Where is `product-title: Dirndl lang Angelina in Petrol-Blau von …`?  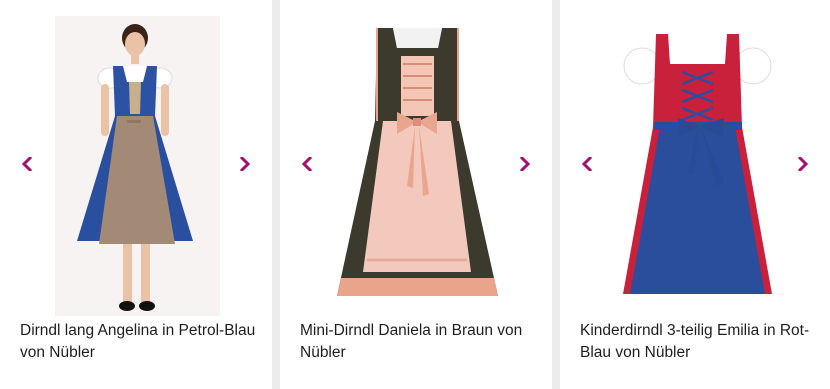
product-title: Dirndl lang Angelina in Petrol-Blau von … is located at coordinates (141, 342).